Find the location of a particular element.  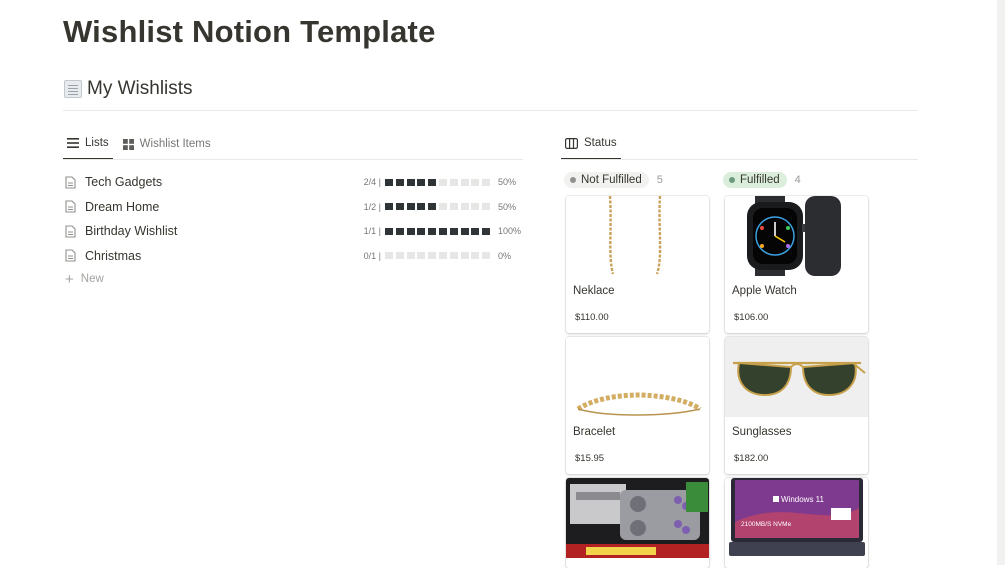

tab-status: Status is located at coordinates (591, 147).